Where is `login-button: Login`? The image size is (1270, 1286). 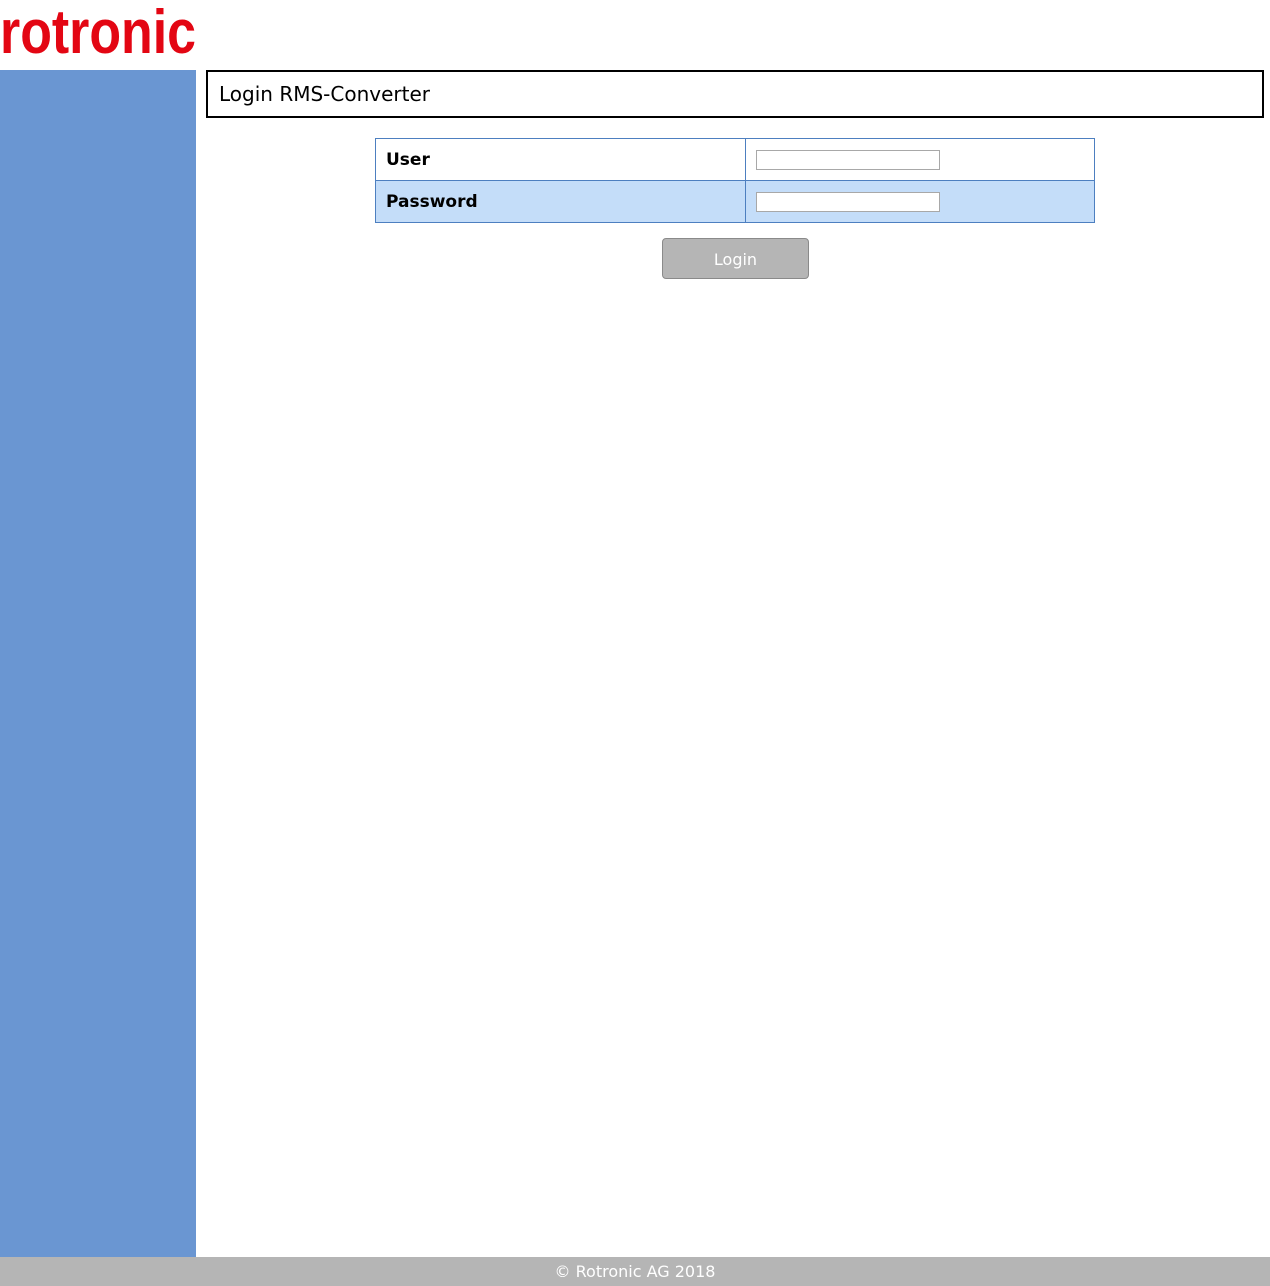
login-button: Login is located at coordinates (735, 258).